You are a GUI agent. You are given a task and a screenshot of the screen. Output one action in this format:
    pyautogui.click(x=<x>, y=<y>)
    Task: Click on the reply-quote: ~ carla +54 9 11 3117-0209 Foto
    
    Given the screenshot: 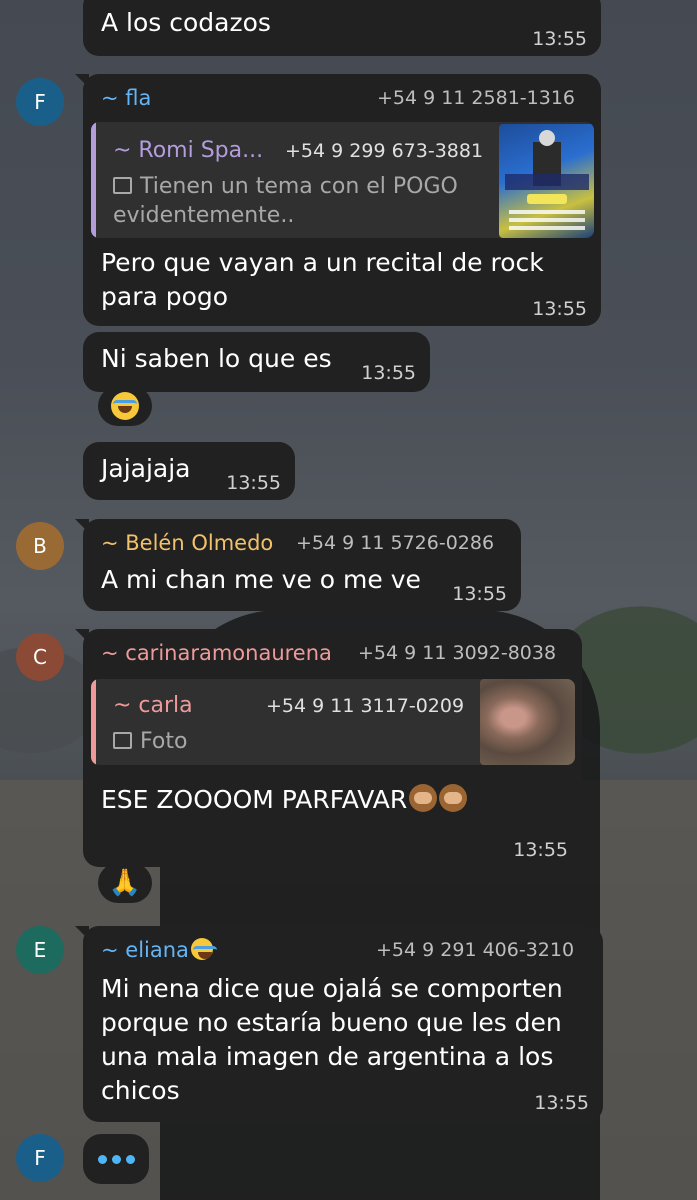 What is the action you would take?
    pyautogui.click(x=333, y=722)
    